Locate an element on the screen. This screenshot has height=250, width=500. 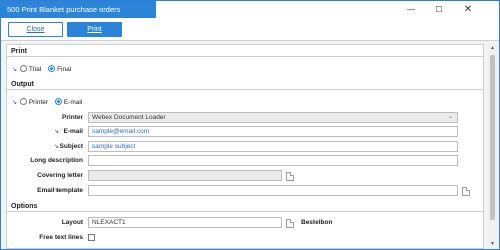
email-template-row: ↘ Email template is located at coordinates (245, 191).